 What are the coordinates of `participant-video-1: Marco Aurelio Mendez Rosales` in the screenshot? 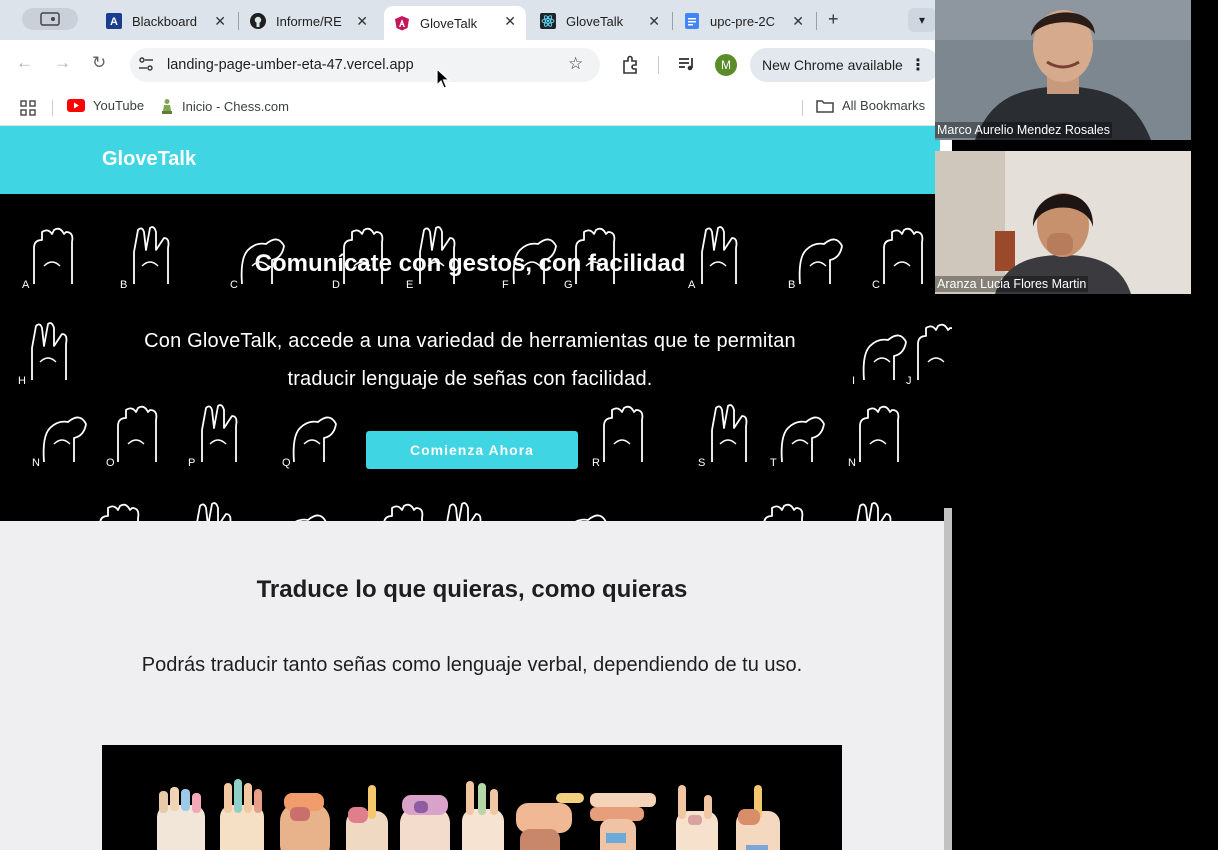 It's located at (1063, 70).